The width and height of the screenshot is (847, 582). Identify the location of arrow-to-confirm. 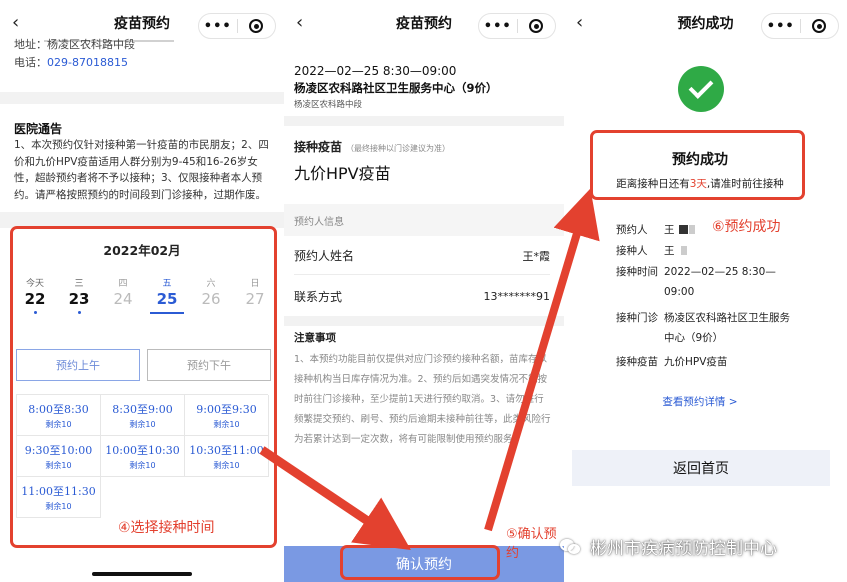
(335, 498).